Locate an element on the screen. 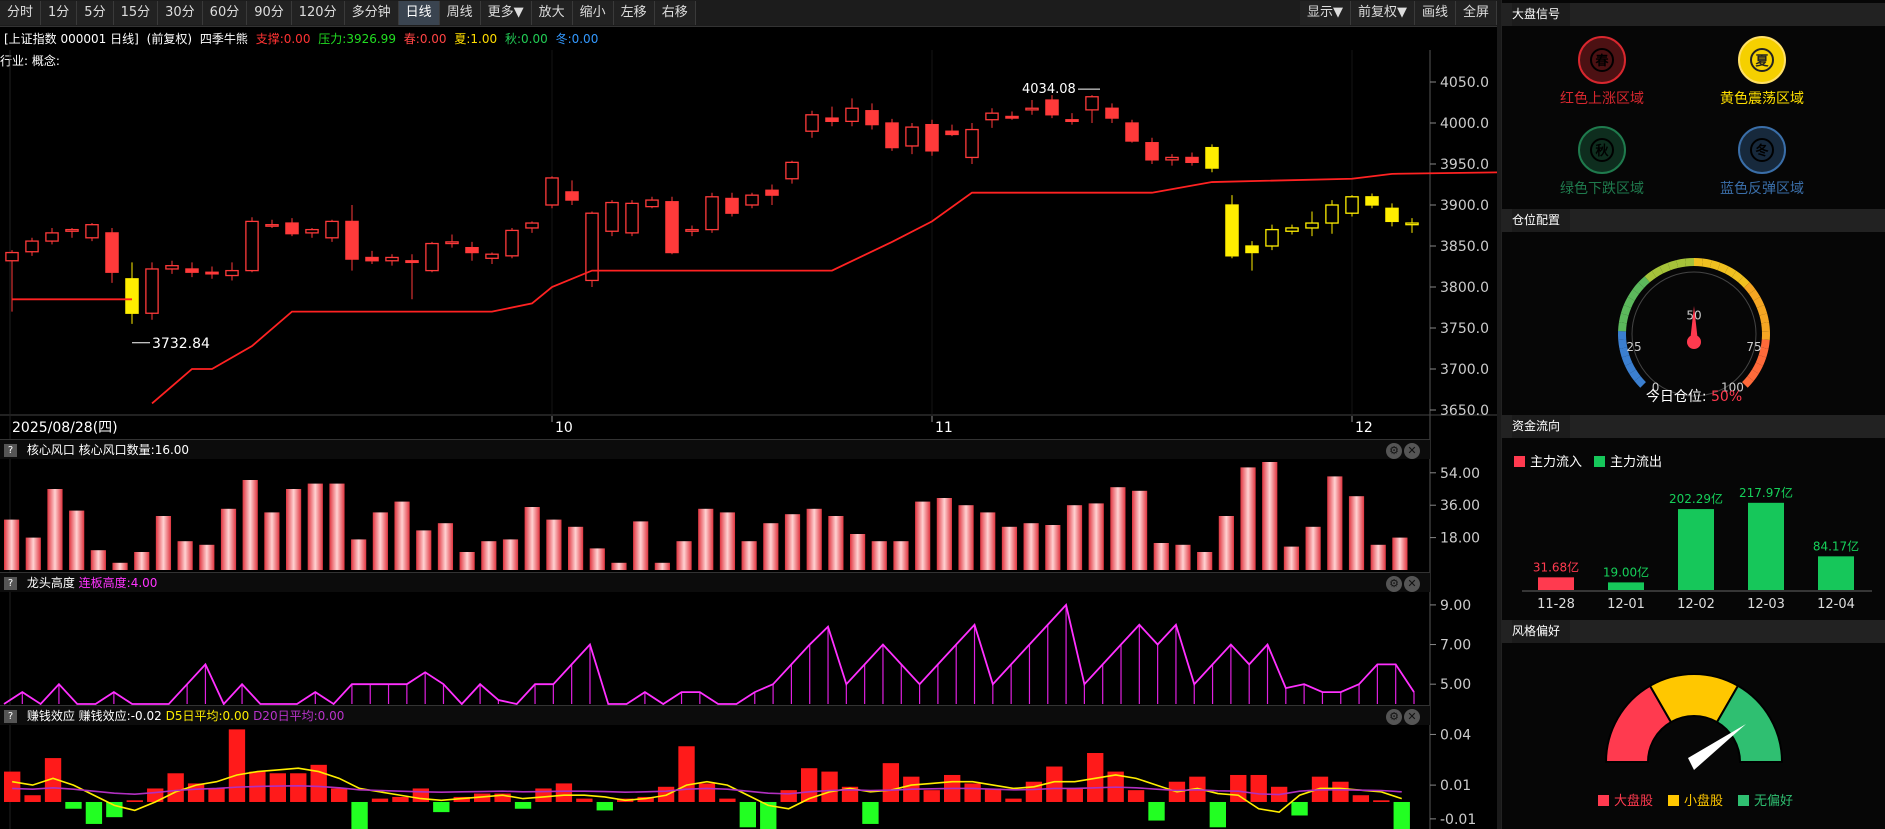 The image size is (1885, 829). period-button-1: 1分 is located at coordinates (59, 13).